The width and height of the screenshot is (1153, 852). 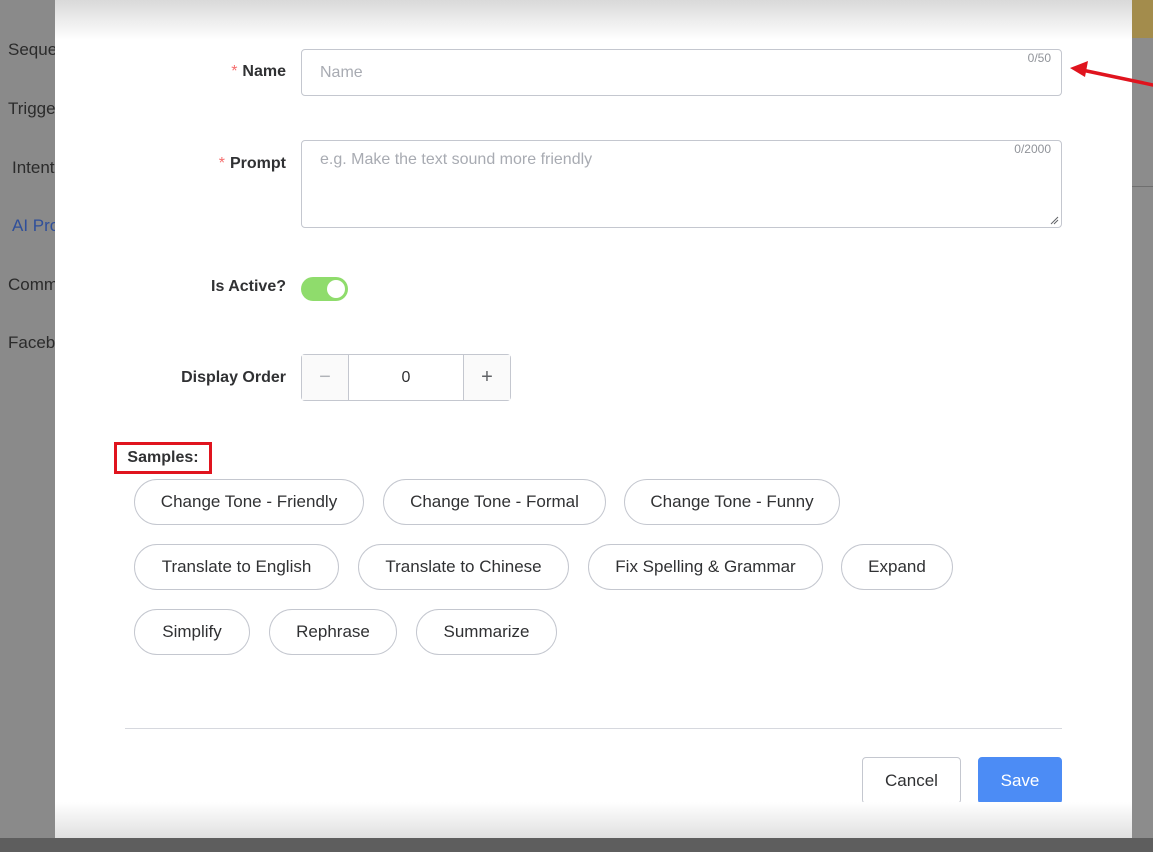 What do you see at coordinates (32, 50) in the screenshot?
I see `sidebar-item-sequences: Seque` at bounding box center [32, 50].